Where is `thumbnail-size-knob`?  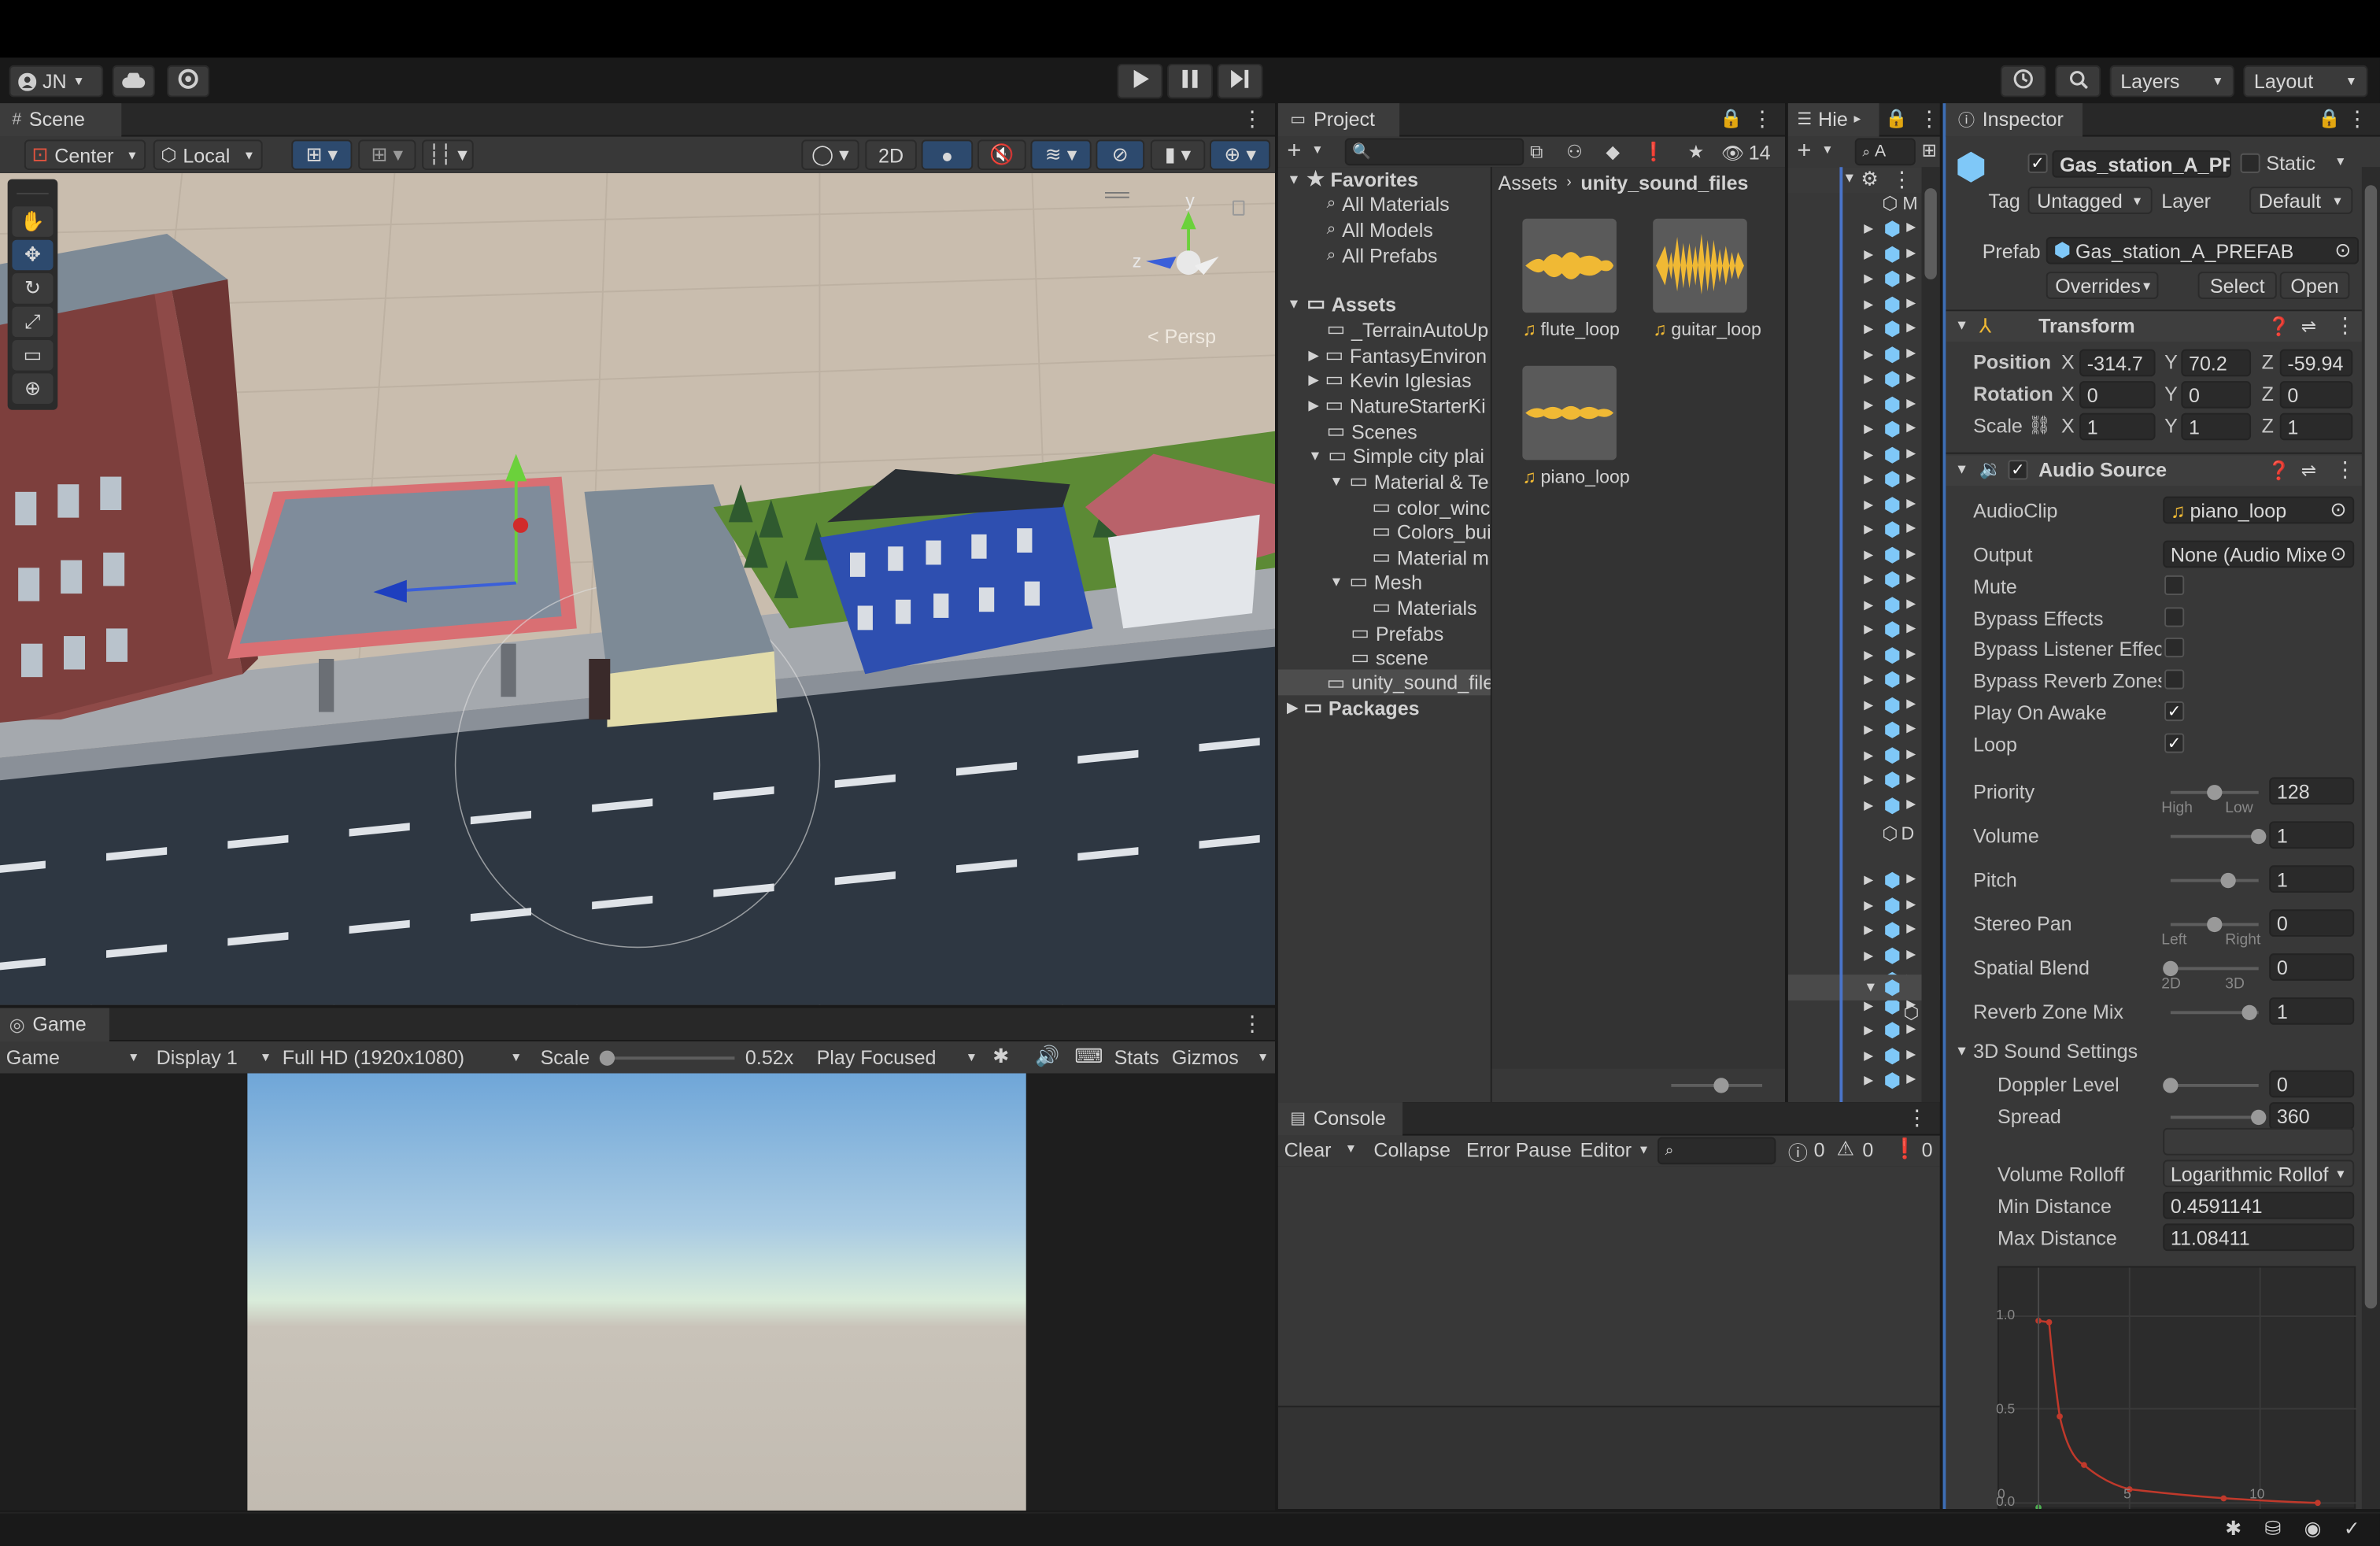 thumbnail-size-knob is located at coordinates (1721, 1085).